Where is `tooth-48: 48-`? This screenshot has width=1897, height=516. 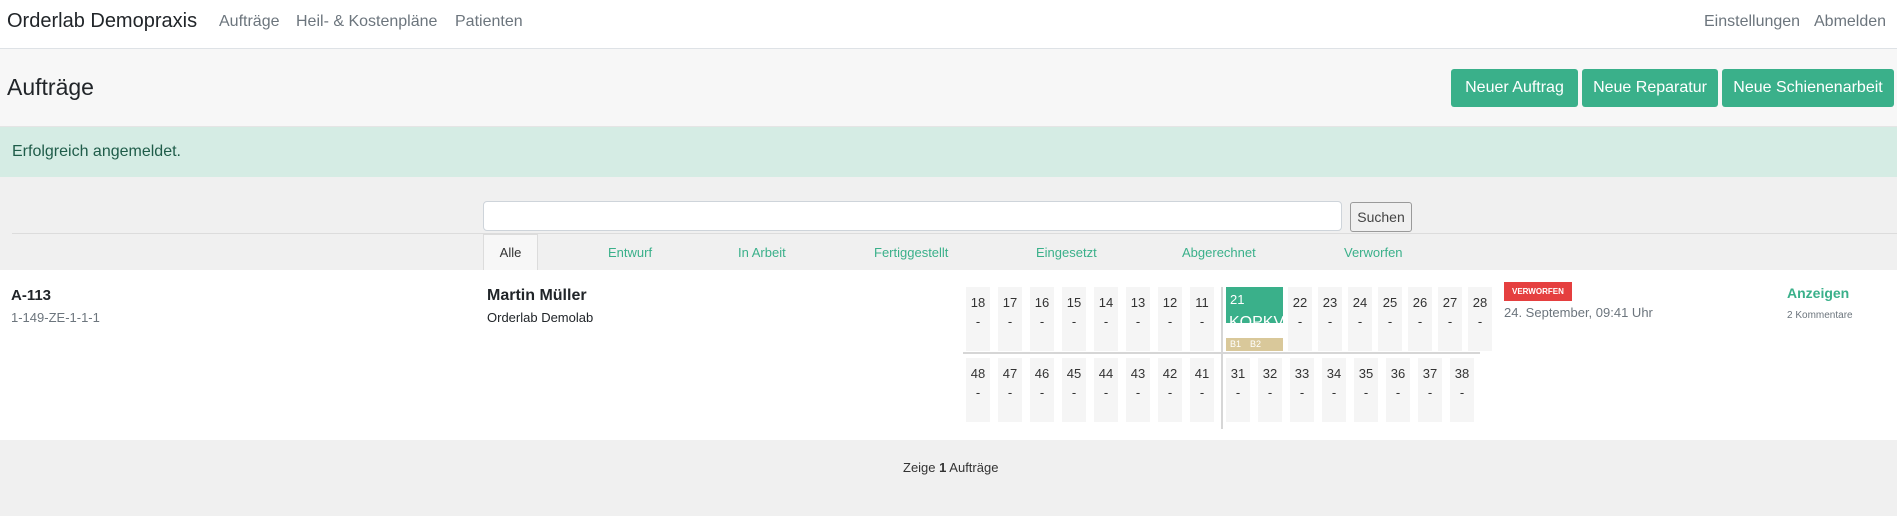
tooth-48: 48- is located at coordinates (978, 390).